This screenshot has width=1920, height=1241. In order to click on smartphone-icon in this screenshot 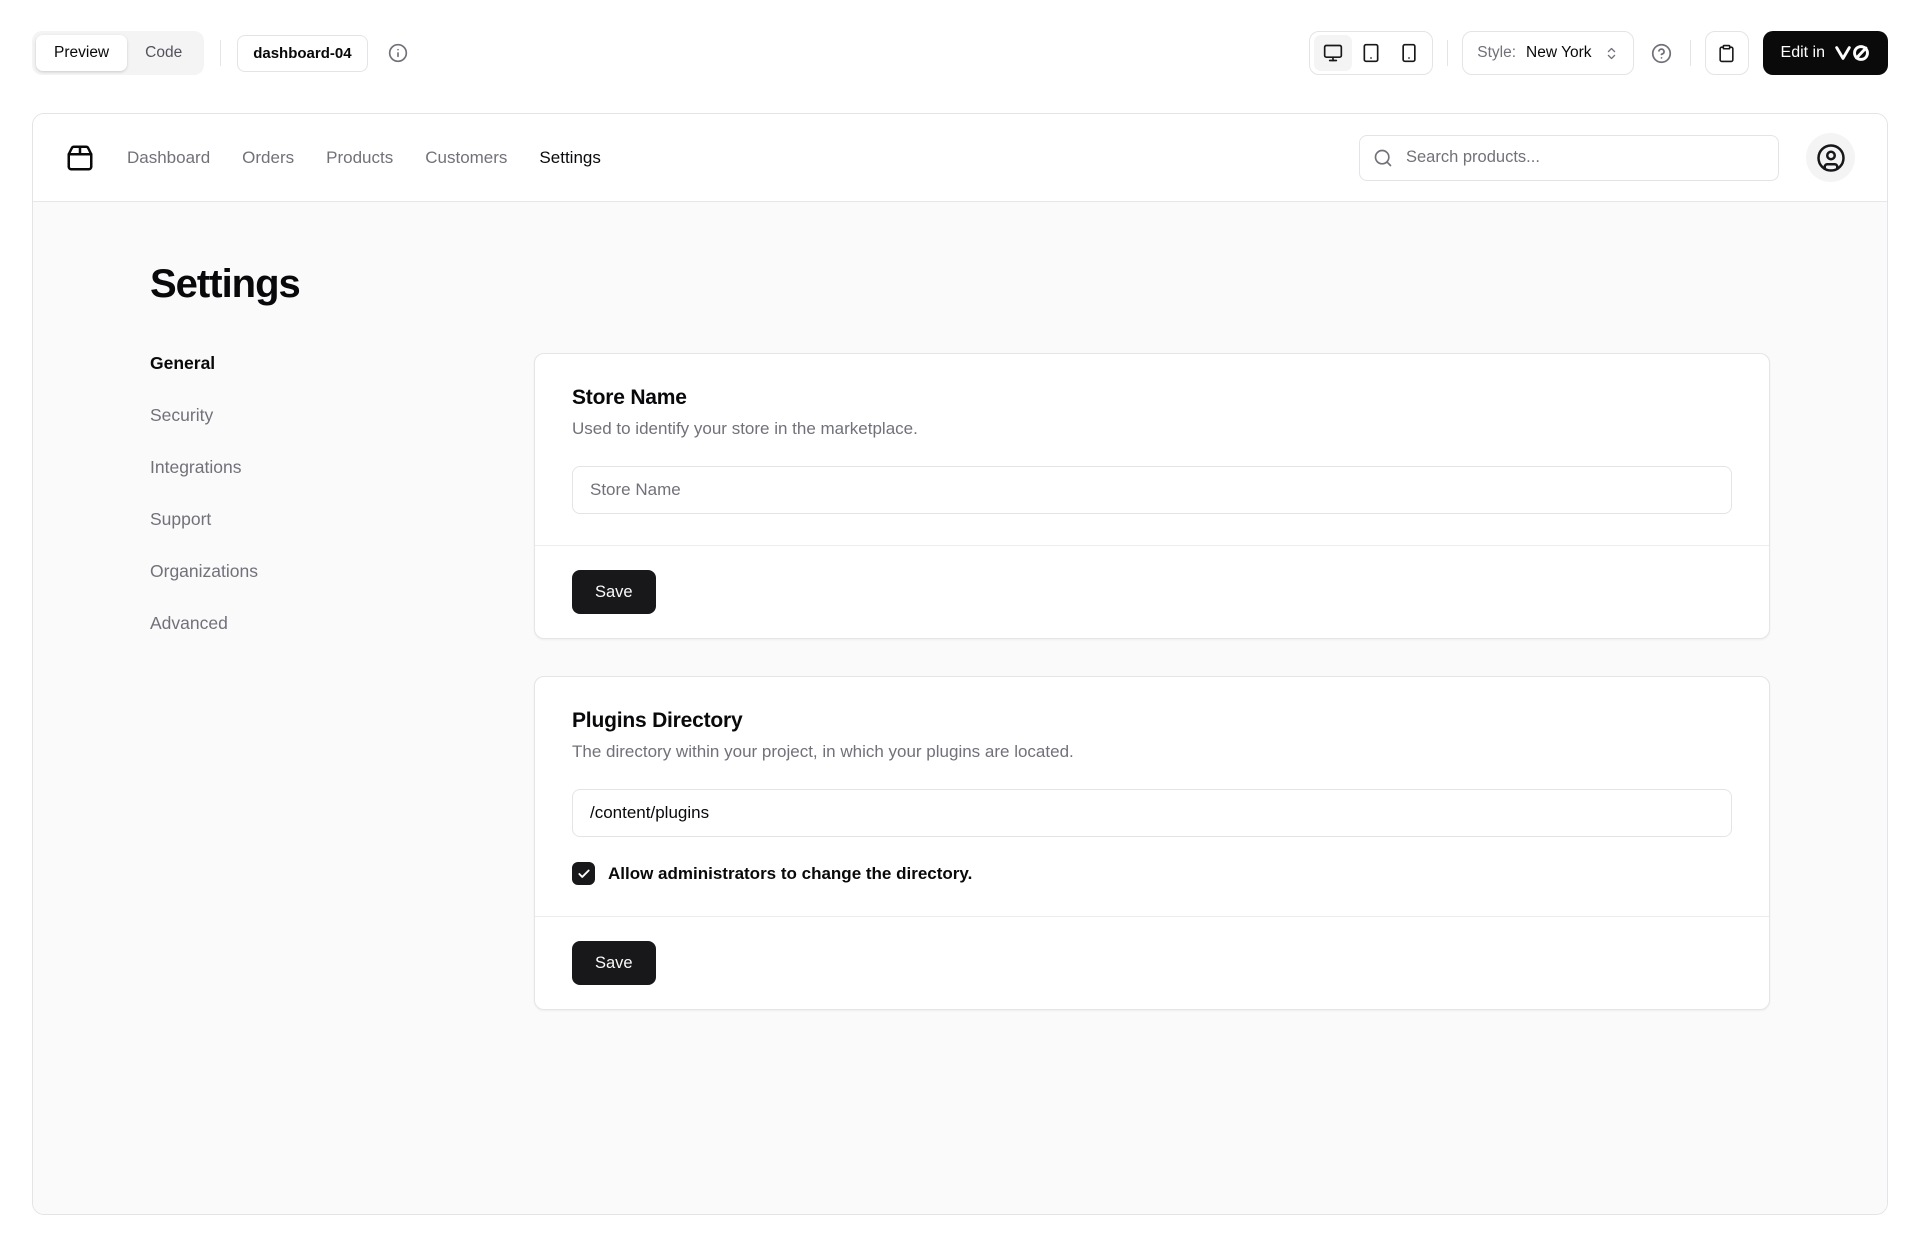, I will do `click(1409, 53)`.